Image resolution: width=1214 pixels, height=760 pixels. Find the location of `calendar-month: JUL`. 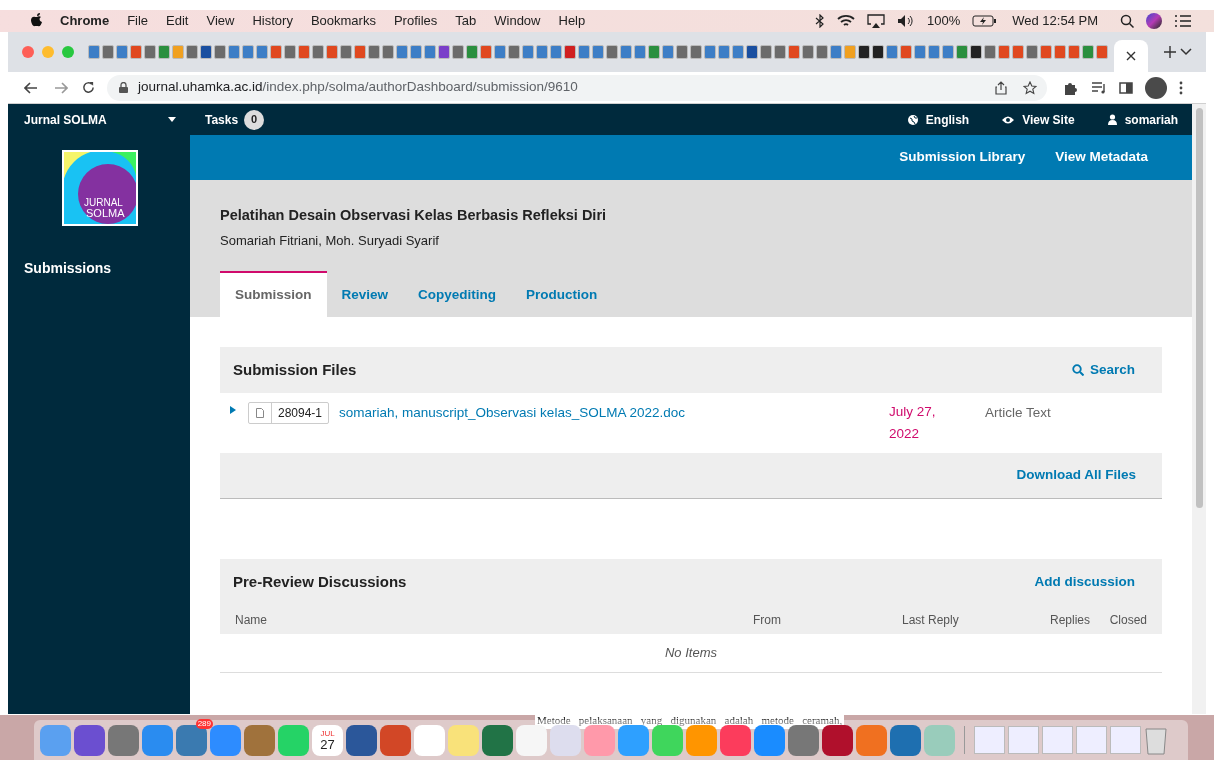

calendar-month: JUL is located at coordinates (327, 733).